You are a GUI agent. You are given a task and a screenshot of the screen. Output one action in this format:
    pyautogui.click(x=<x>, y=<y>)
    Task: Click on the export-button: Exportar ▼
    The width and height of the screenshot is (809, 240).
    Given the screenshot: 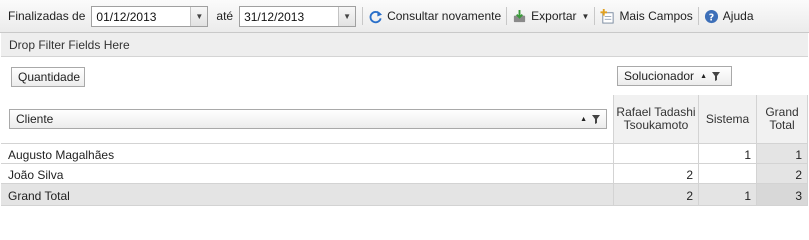 What is the action you would take?
    pyautogui.click(x=550, y=16)
    